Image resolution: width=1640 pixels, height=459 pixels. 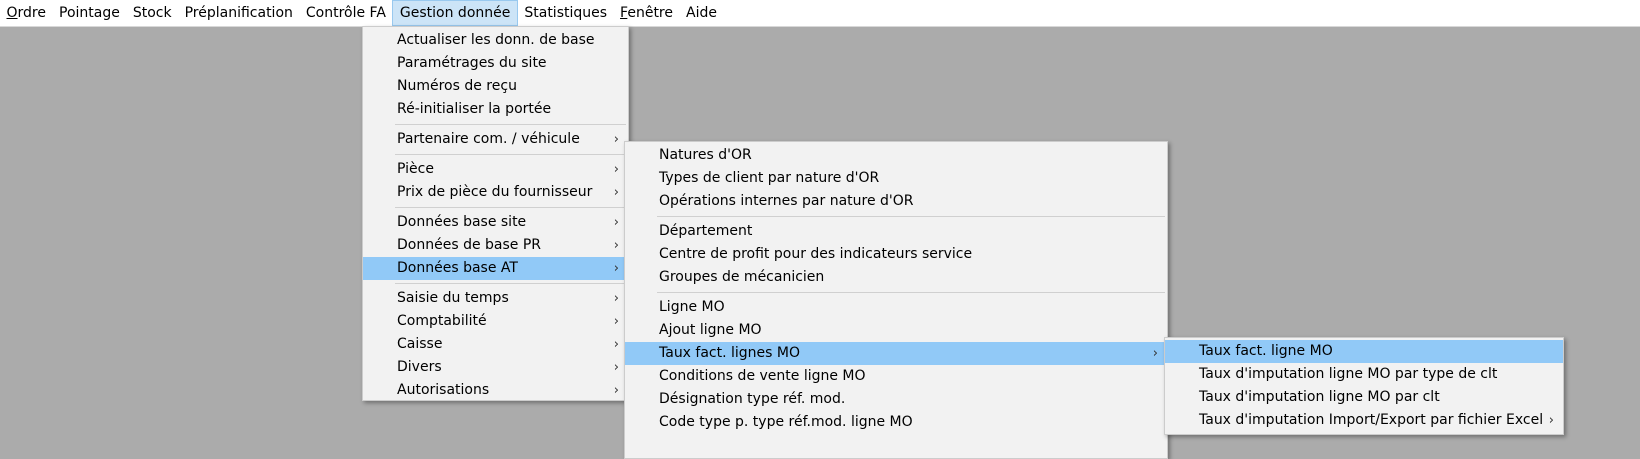 What do you see at coordinates (442, 321) in the screenshot?
I see `menu-item-label: Comptabilité` at bounding box center [442, 321].